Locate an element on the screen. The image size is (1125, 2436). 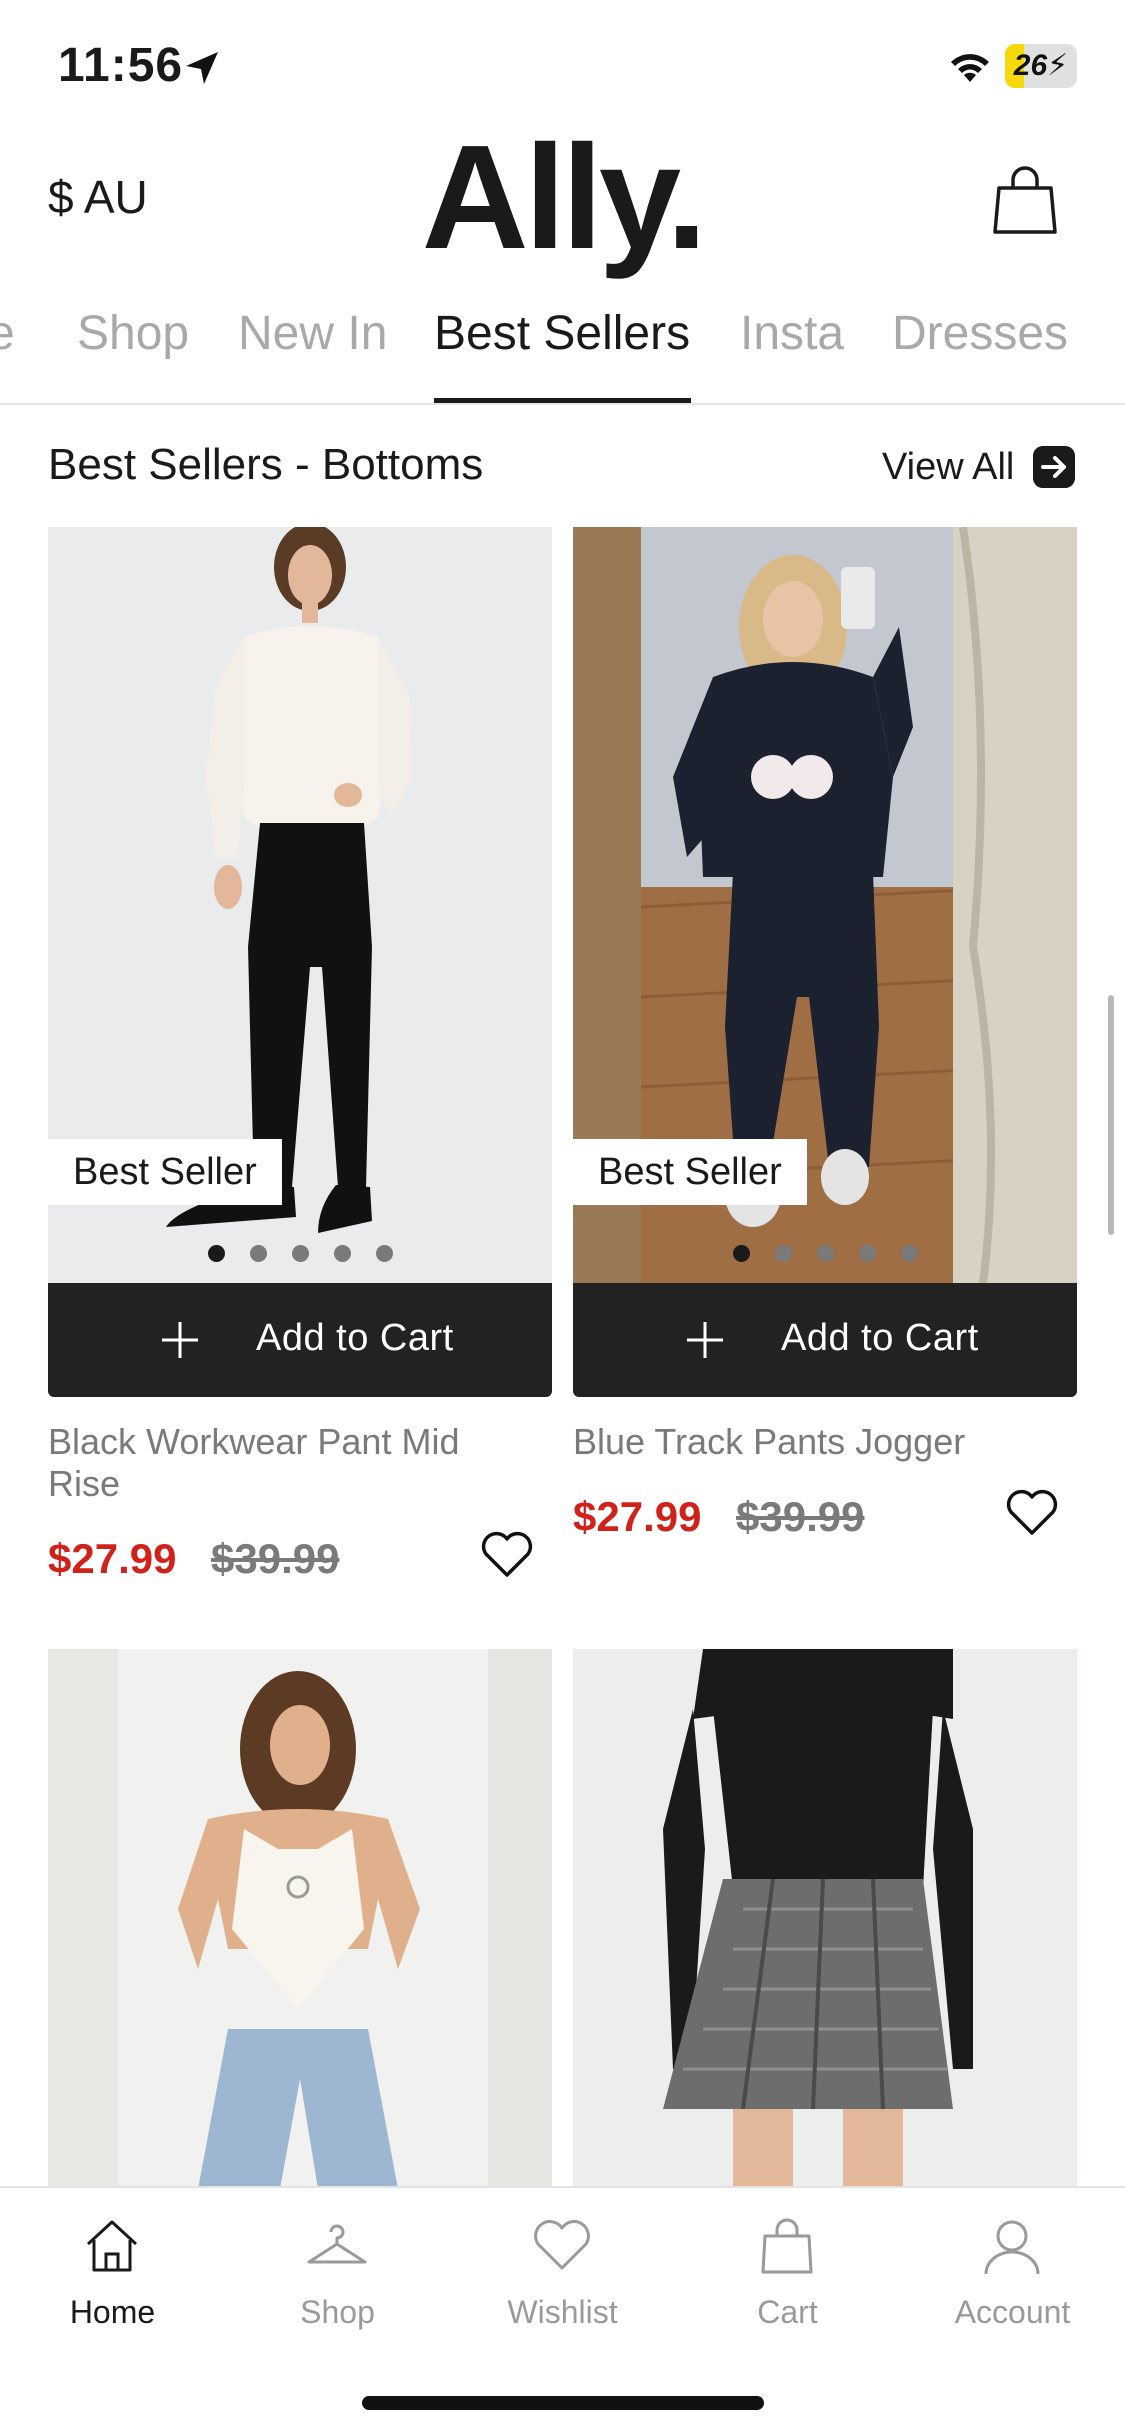
nav-wishlist: Wishlist is located at coordinates (562, 2278).